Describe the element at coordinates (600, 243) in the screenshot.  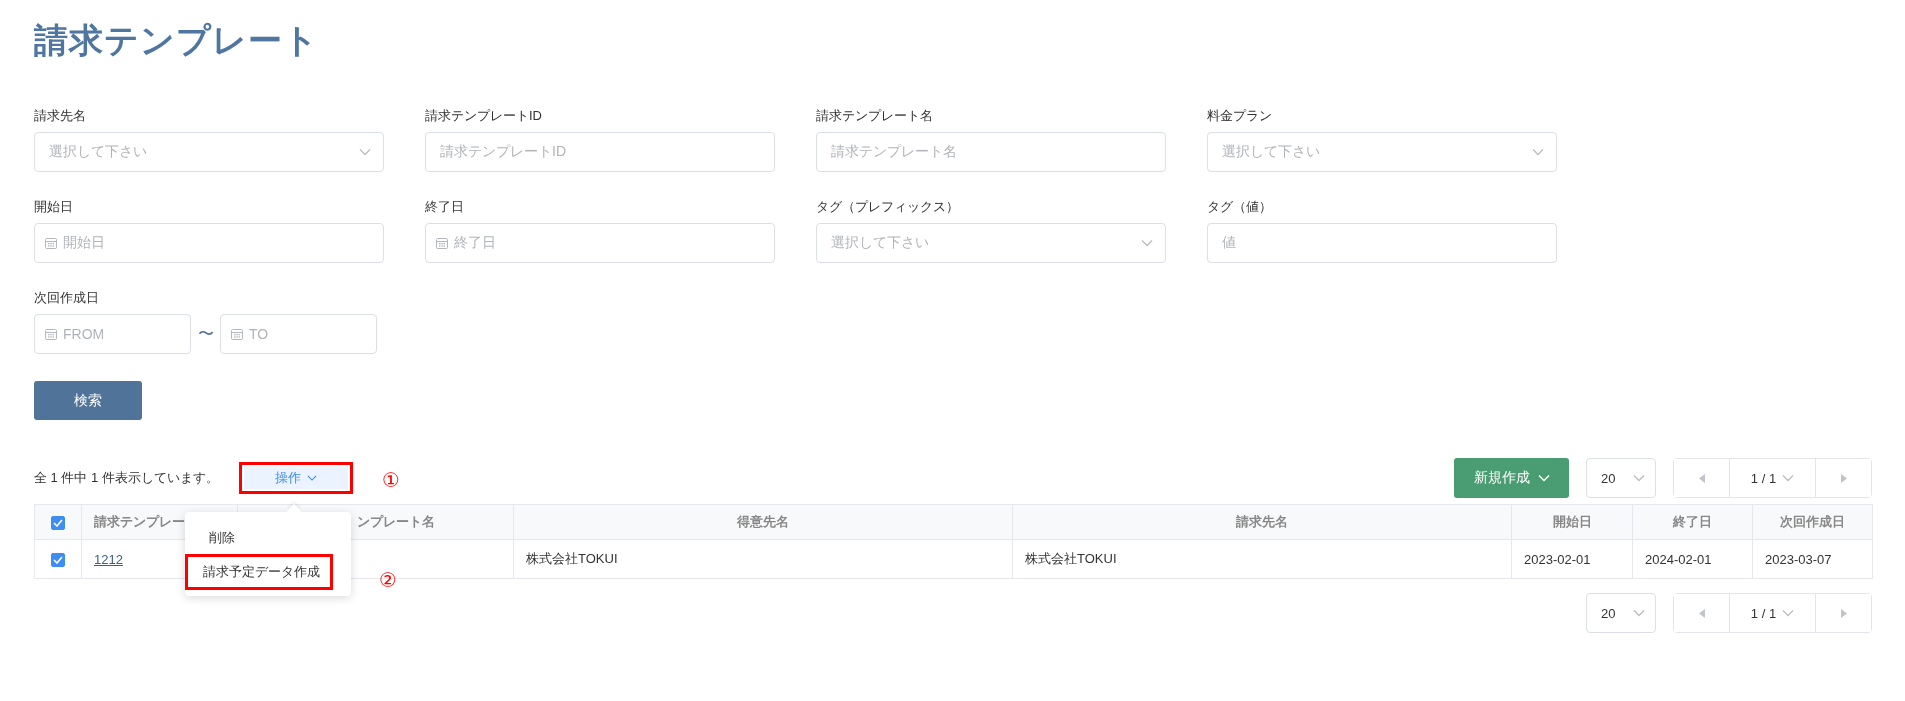
I see `date-field: 終了日` at that location.